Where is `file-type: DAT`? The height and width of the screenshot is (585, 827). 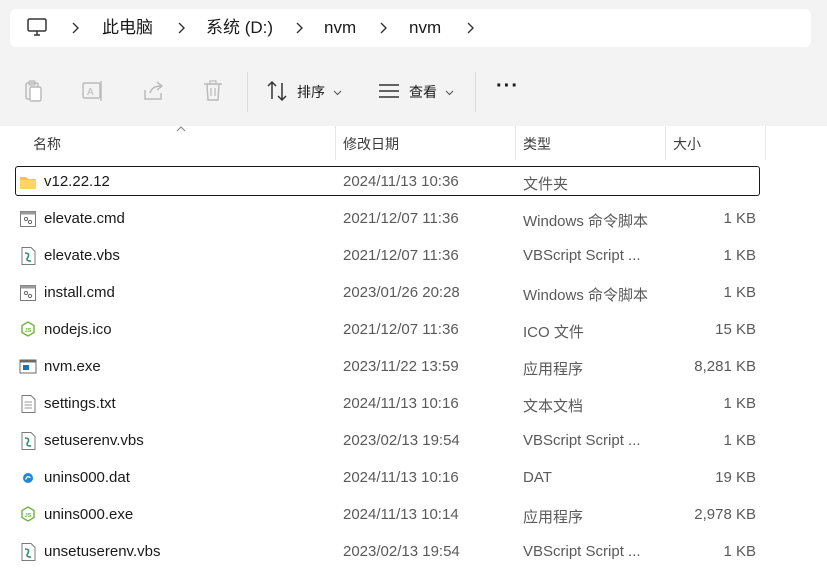 file-type: DAT is located at coordinates (537, 477).